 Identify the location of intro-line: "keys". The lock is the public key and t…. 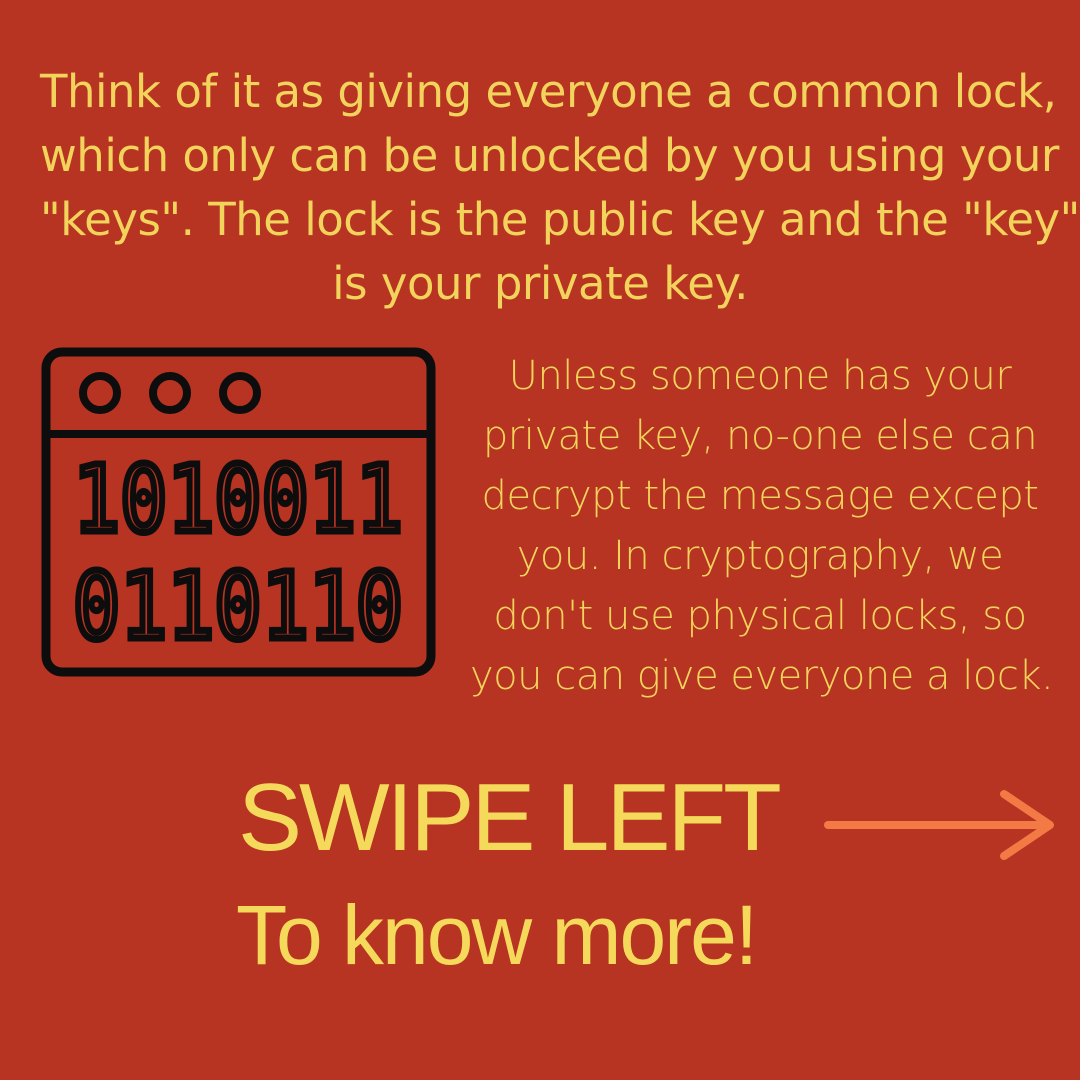
(560, 219).